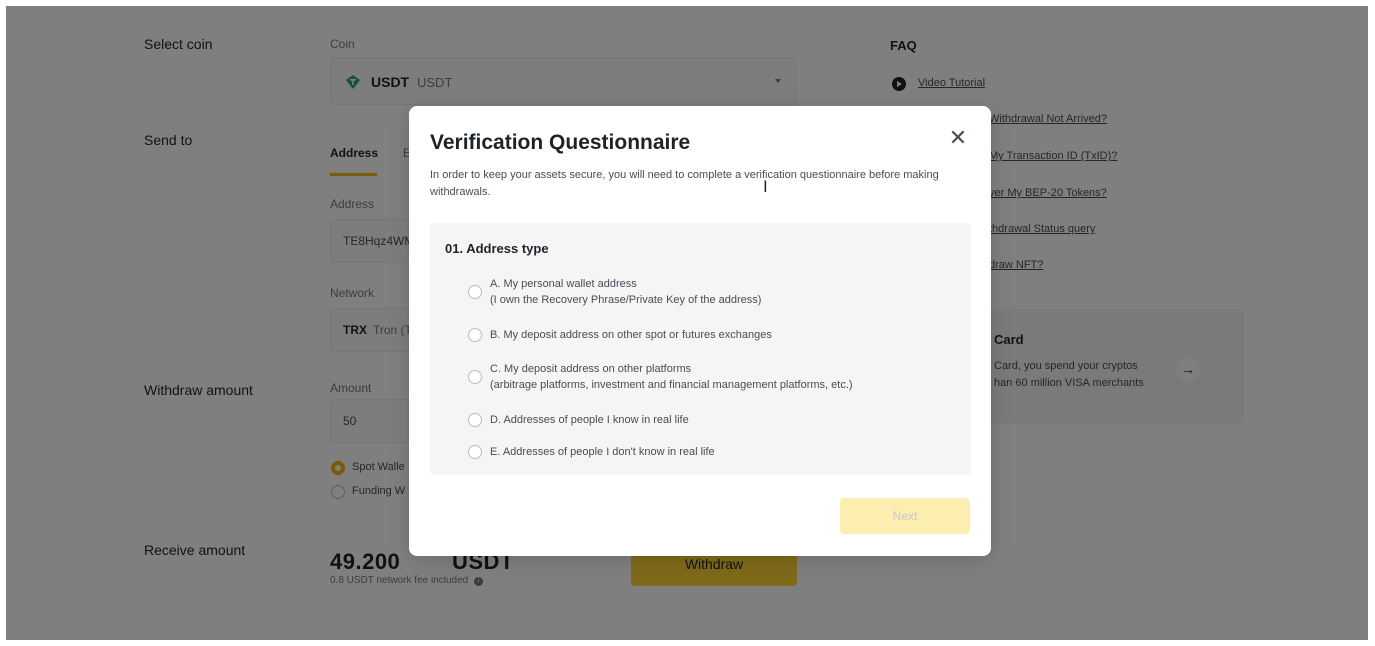 The image size is (1375, 646). Describe the element at coordinates (475, 377) in the screenshot. I see `option-c-radio` at that location.